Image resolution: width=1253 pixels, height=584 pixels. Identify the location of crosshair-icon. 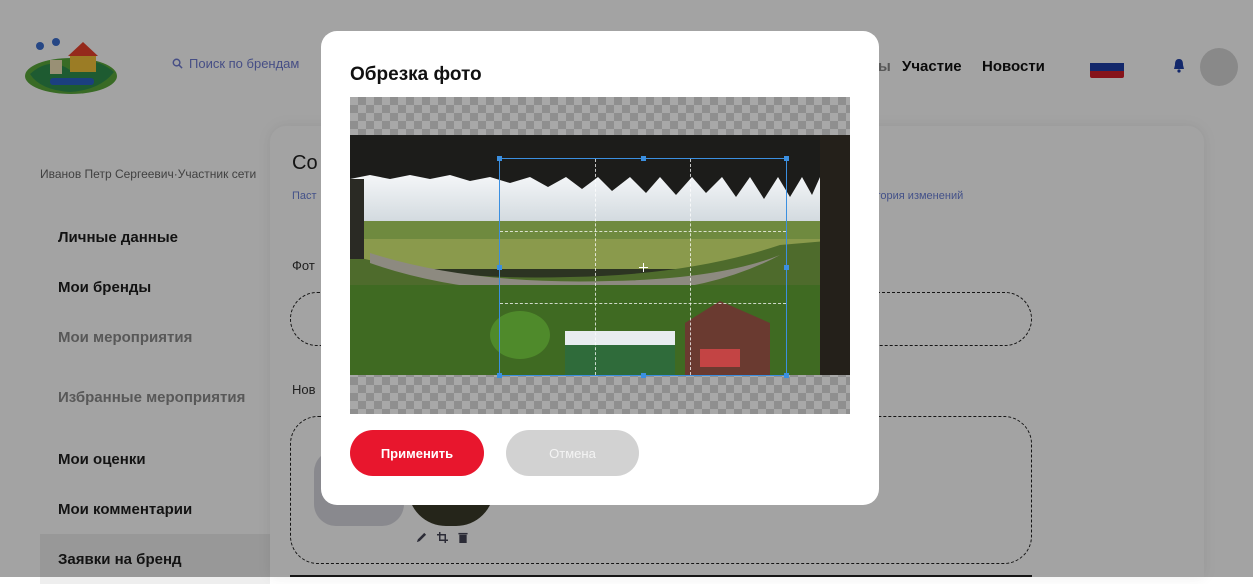
(643, 267).